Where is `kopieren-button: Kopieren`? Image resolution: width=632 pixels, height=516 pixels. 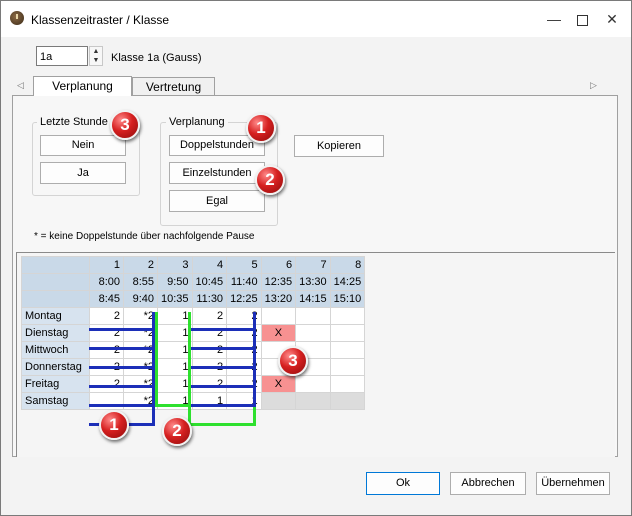 kopieren-button: Kopieren is located at coordinates (339, 146).